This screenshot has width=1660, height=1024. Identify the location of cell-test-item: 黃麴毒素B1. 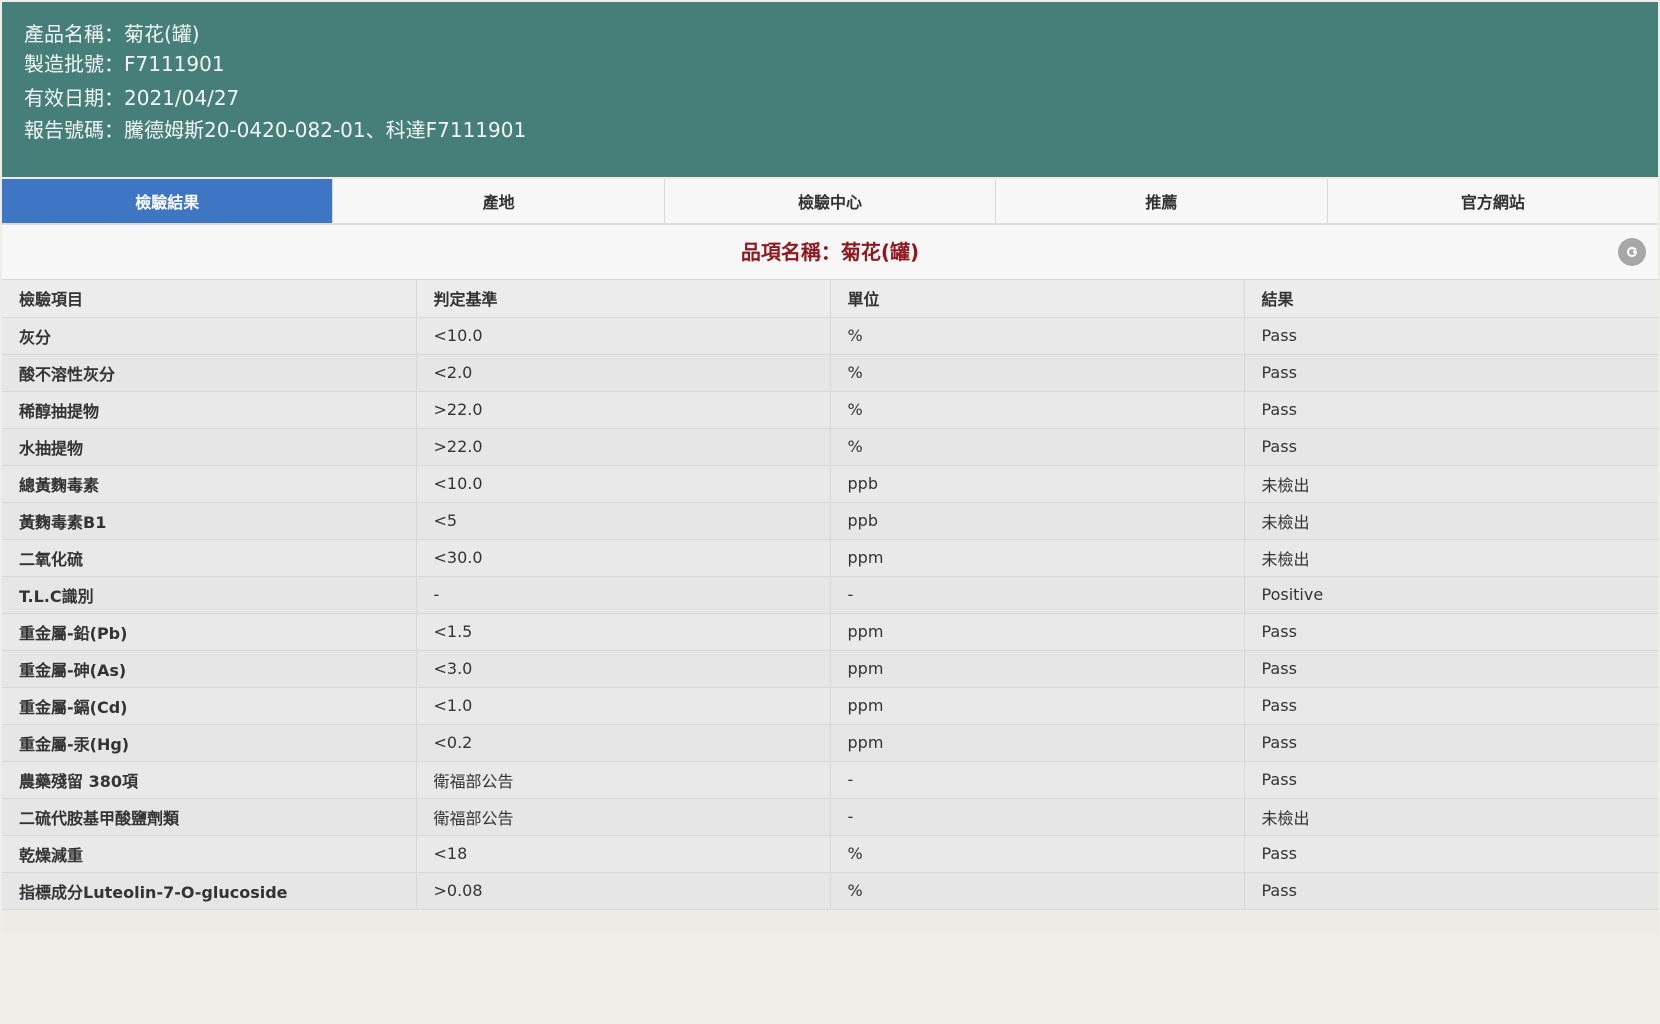
(209, 521).